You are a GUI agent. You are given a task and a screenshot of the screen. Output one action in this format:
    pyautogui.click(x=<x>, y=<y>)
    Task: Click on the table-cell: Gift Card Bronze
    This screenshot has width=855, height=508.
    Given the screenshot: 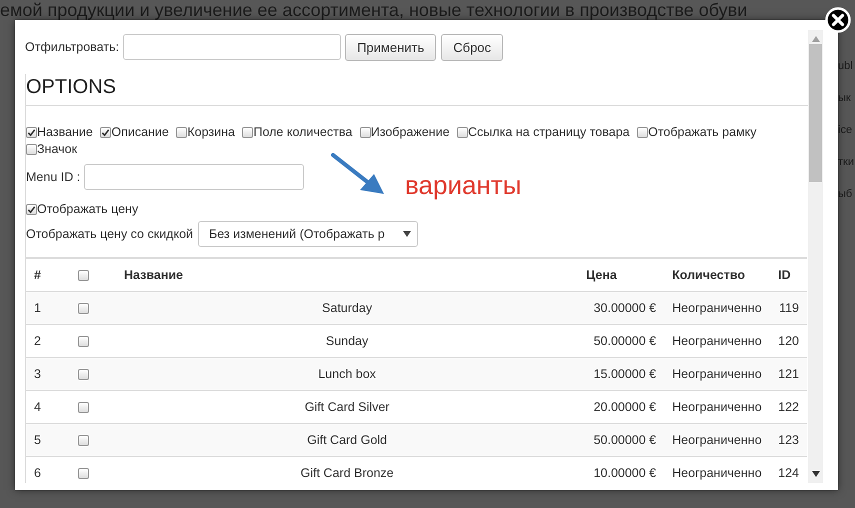 What is the action you would take?
    pyautogui.click(x=347, y=469)
    